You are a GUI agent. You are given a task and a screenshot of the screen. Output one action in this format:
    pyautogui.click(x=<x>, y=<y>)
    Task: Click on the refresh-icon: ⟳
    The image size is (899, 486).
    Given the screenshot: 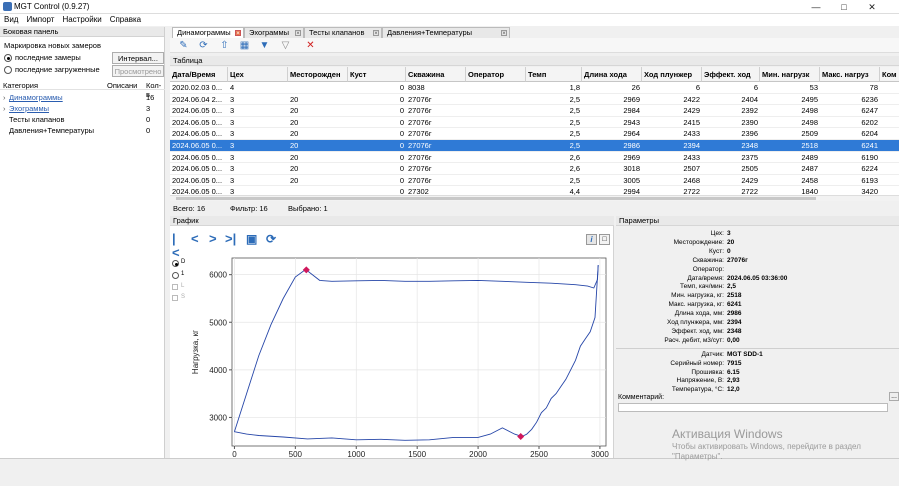 What is the action you would take?
    pyautogui.click(x=203, y=45)
    